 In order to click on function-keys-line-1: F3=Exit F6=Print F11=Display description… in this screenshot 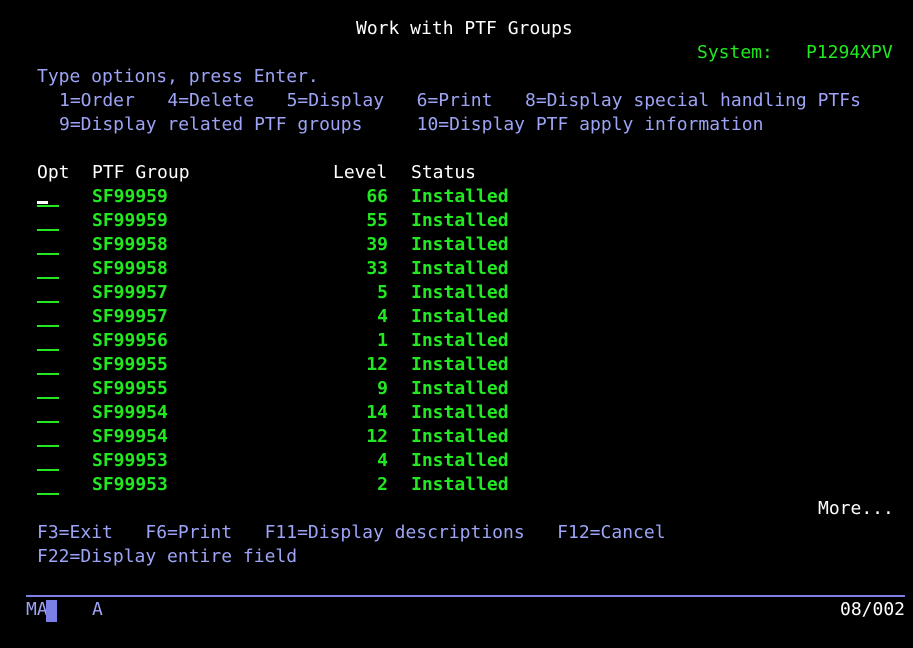, I will do `click(351, 533)`.